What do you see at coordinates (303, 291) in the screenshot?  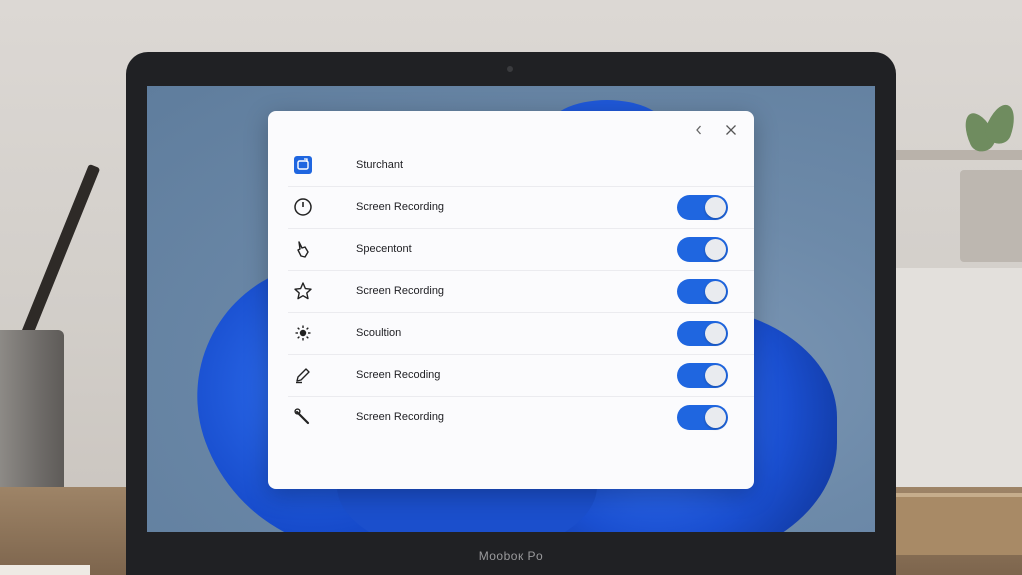 I see `star-icon` at bounding box center [303, 291].